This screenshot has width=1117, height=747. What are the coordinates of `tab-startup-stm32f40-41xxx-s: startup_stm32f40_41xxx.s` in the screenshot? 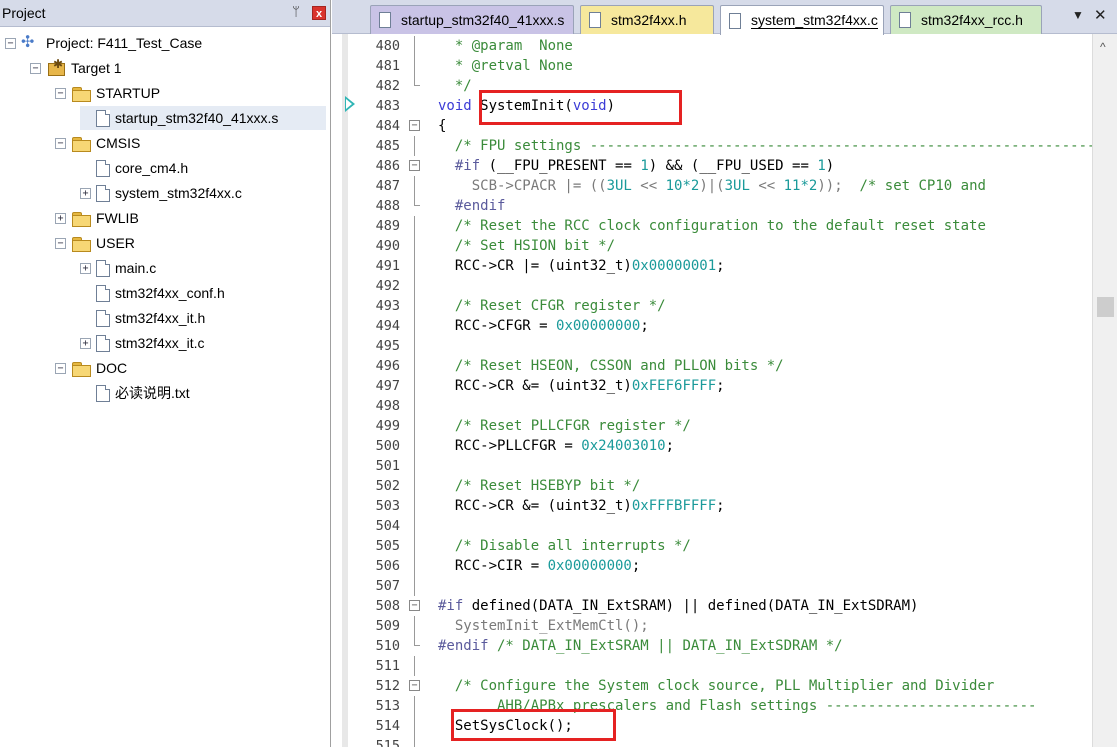 It's located at (472, 19).